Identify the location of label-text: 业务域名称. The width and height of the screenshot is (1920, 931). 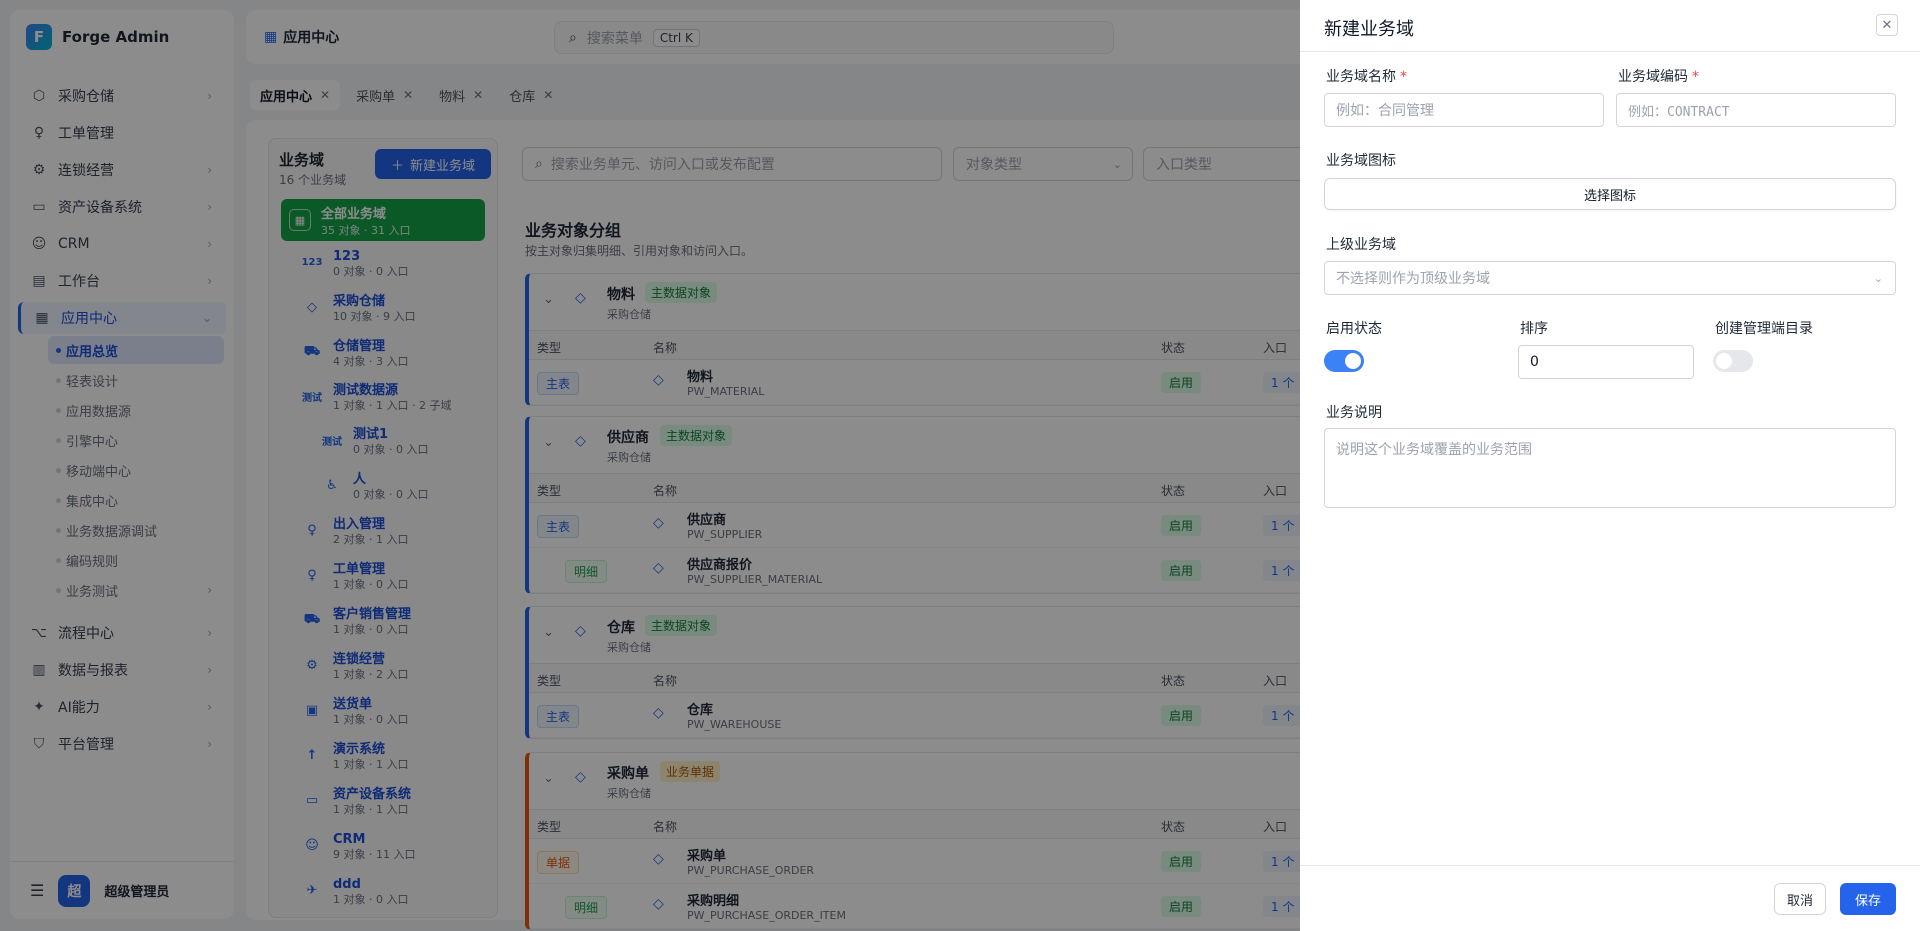
(1361, 77).